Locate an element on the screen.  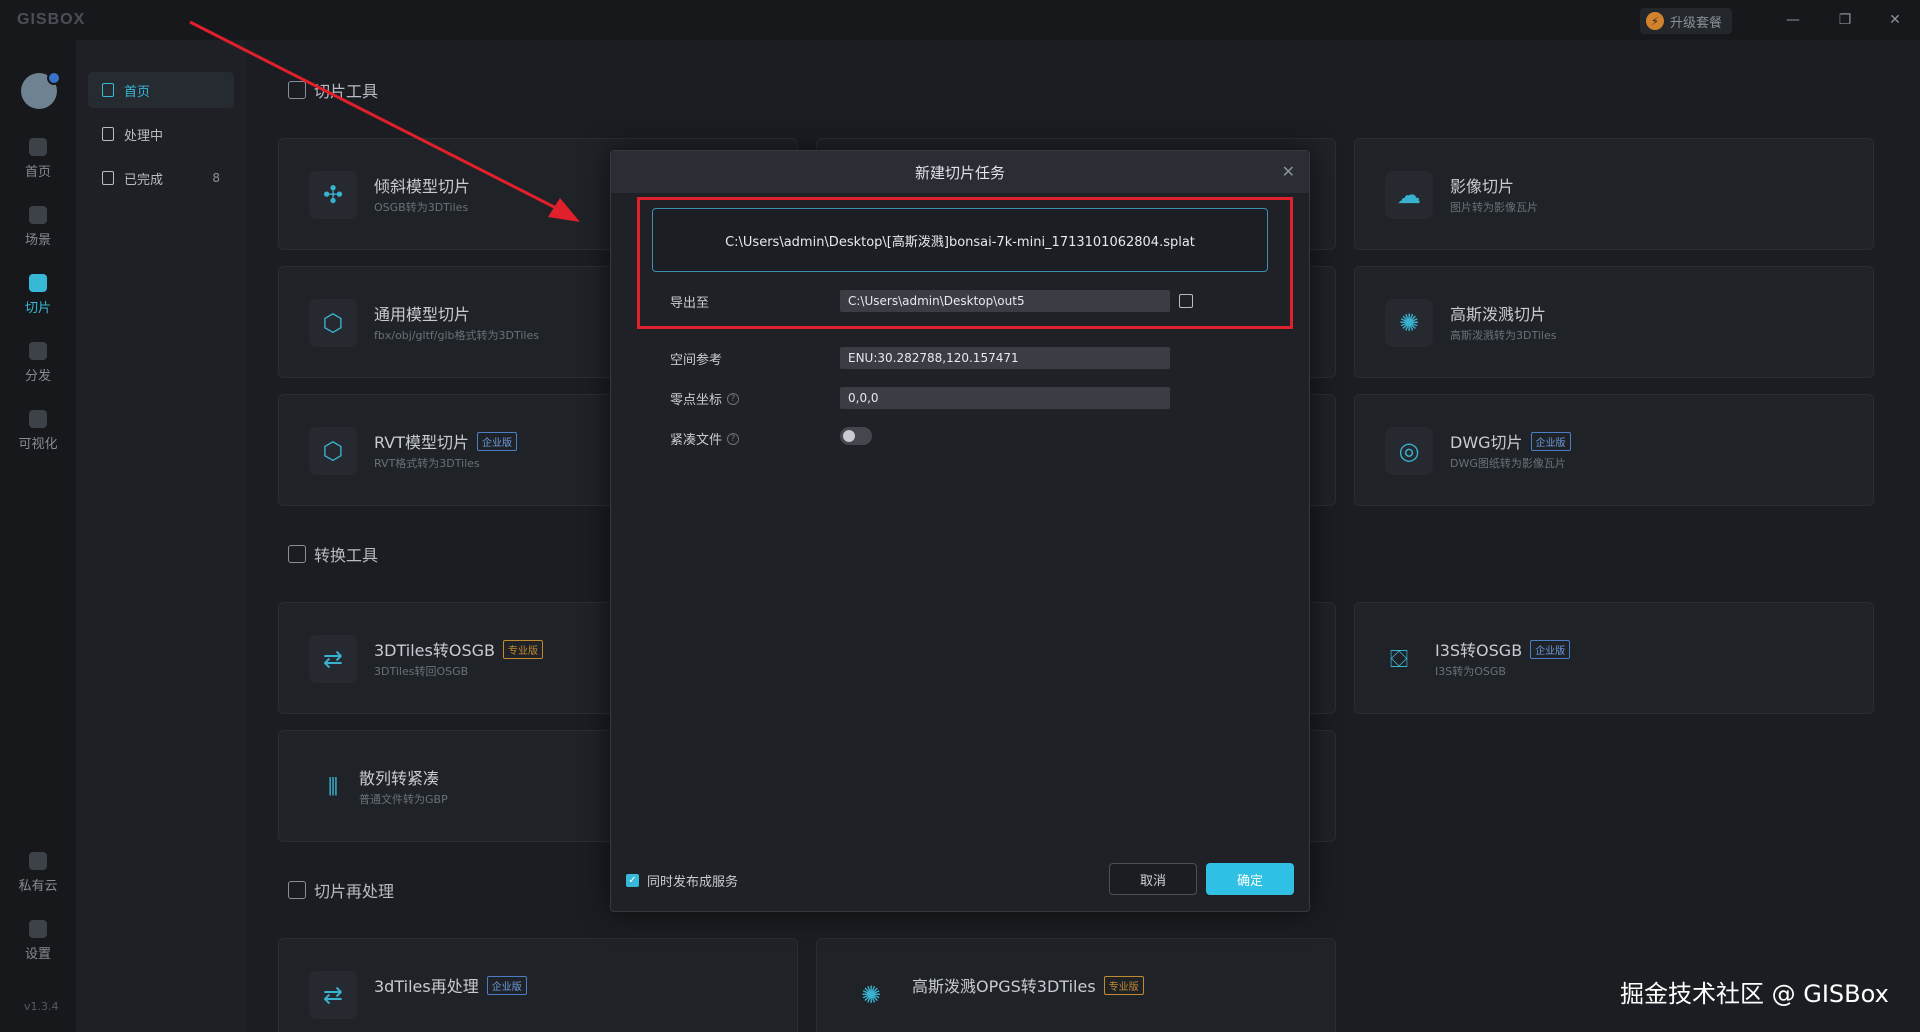
origin-label-text: 零点坐标 is located at coordinates (696, 400).